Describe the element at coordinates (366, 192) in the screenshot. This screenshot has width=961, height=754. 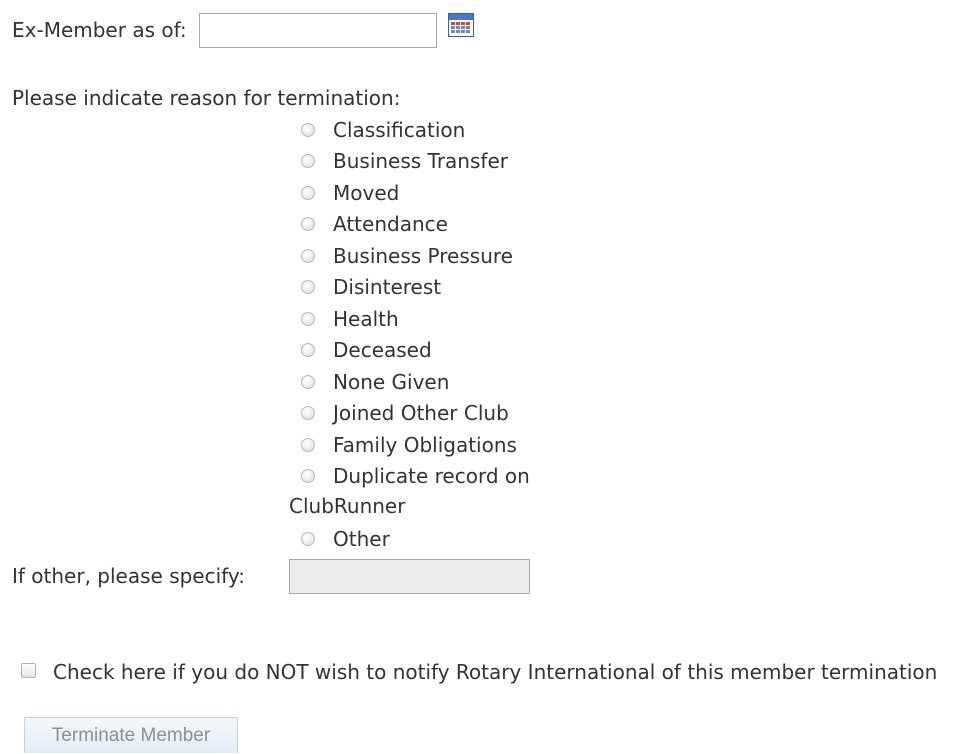
I see `reason-option-label: Moved` at that location.